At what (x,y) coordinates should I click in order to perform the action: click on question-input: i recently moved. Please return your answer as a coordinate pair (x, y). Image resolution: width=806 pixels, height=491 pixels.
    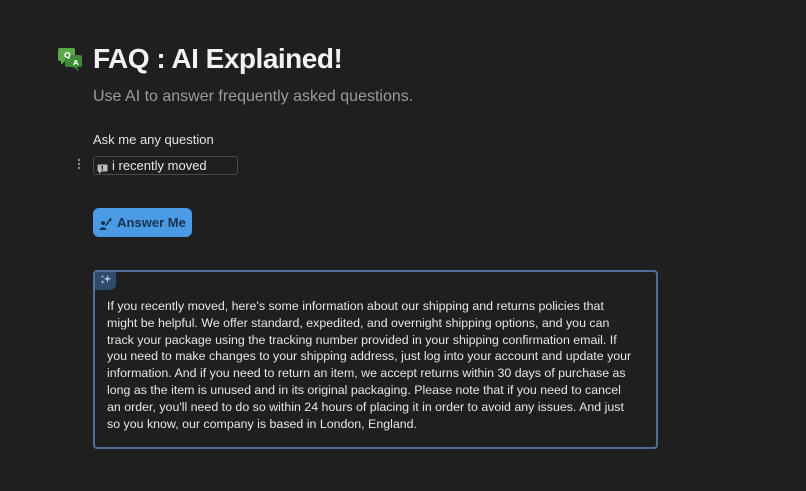
    Looking at the image, I should click on (165, 165).